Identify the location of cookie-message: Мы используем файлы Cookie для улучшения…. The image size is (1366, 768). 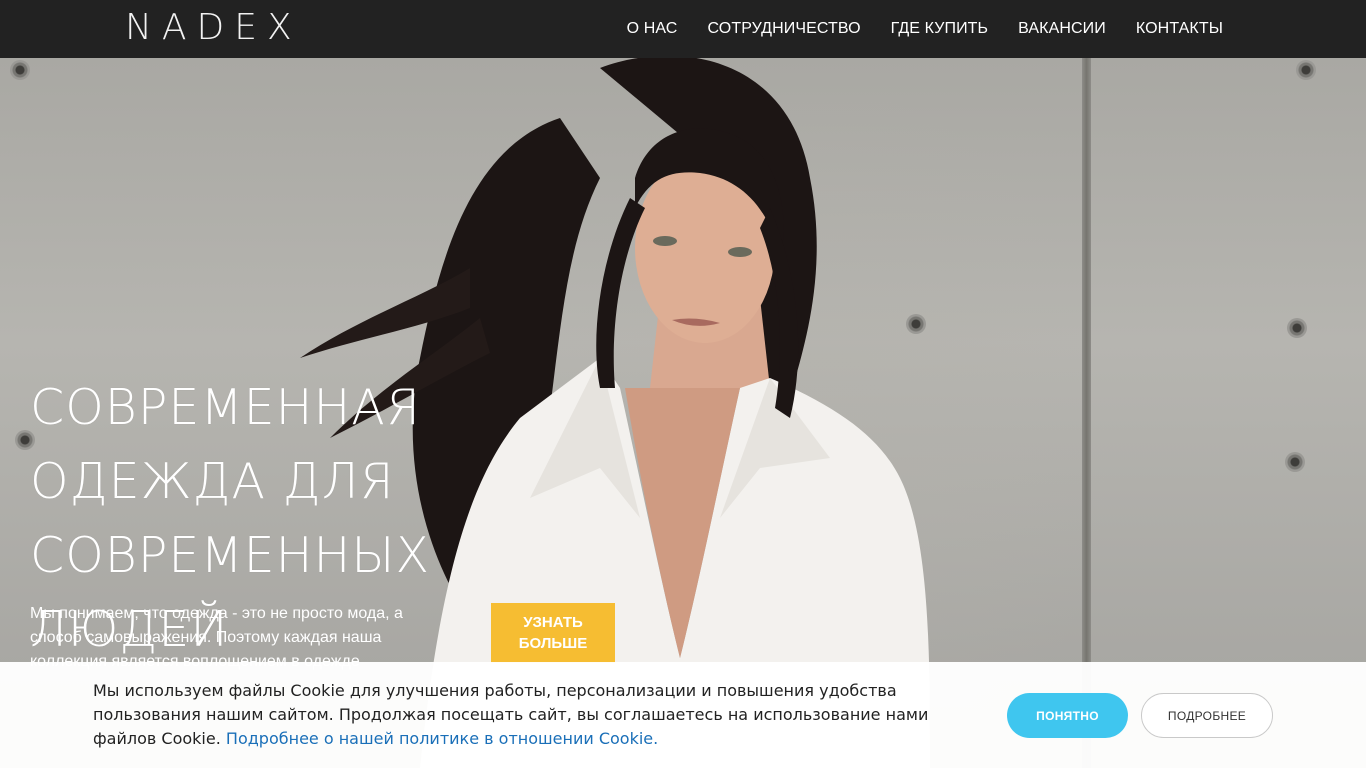
(533, 715).